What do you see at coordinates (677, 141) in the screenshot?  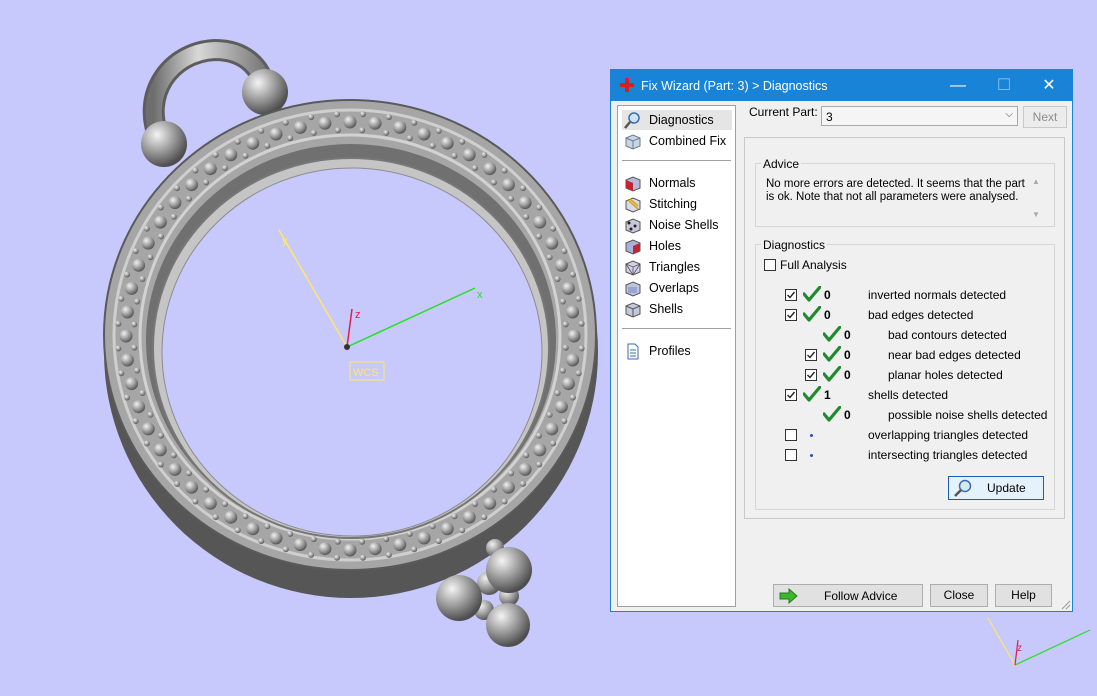 I see `nav-item-combined-fix: Combined Fix` at bounding box center [677, 141].